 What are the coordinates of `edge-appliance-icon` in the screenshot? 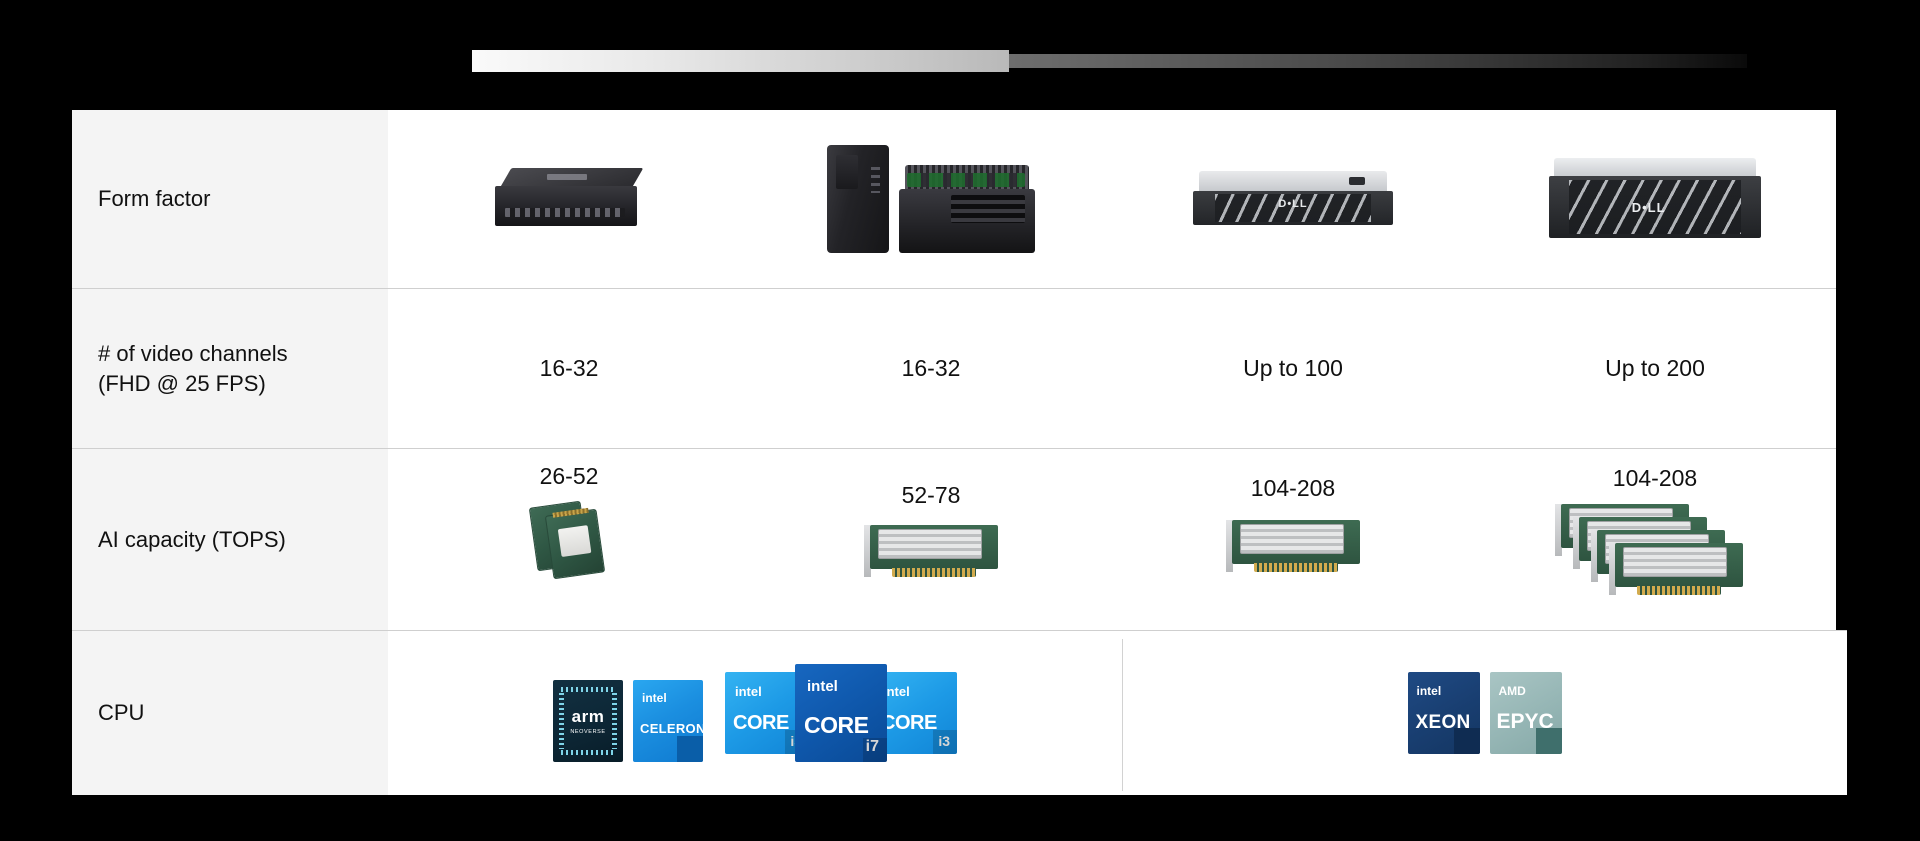 It's located at (569, 199).